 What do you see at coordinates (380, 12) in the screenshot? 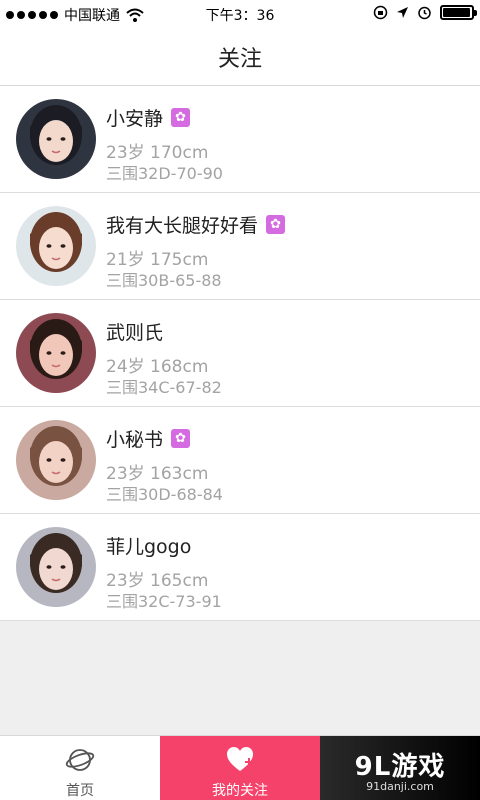
I see `orientation-lock-icon` at bounding box center [380, 12].